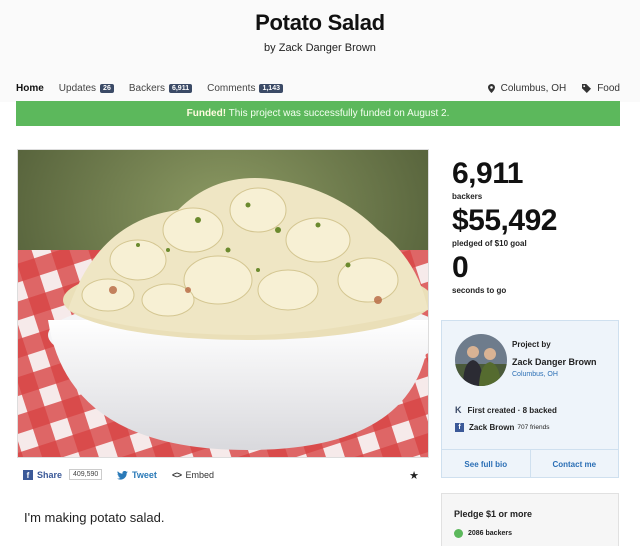  What do you see at coordinates (487, 173) in the screenshot?
I see `backers-count: 6,911` at bounding box center [487, 173].